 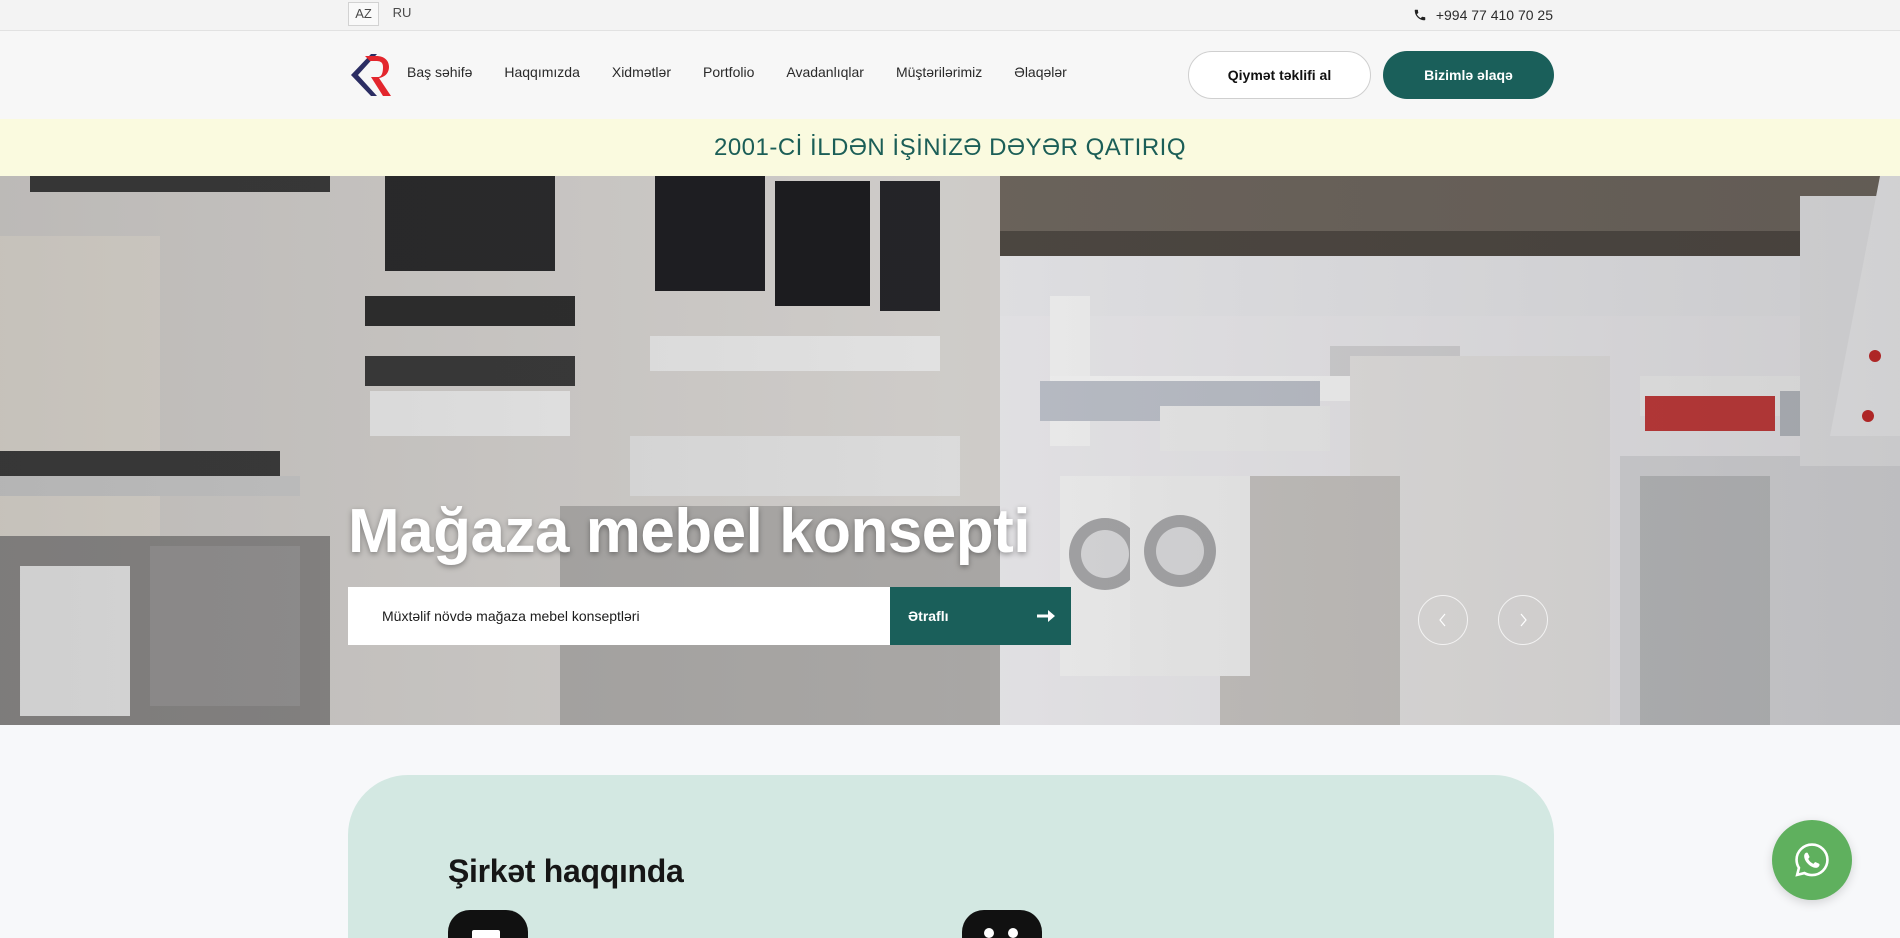 I want to click on chevron-right-icon, so click(x=1523, y=620).